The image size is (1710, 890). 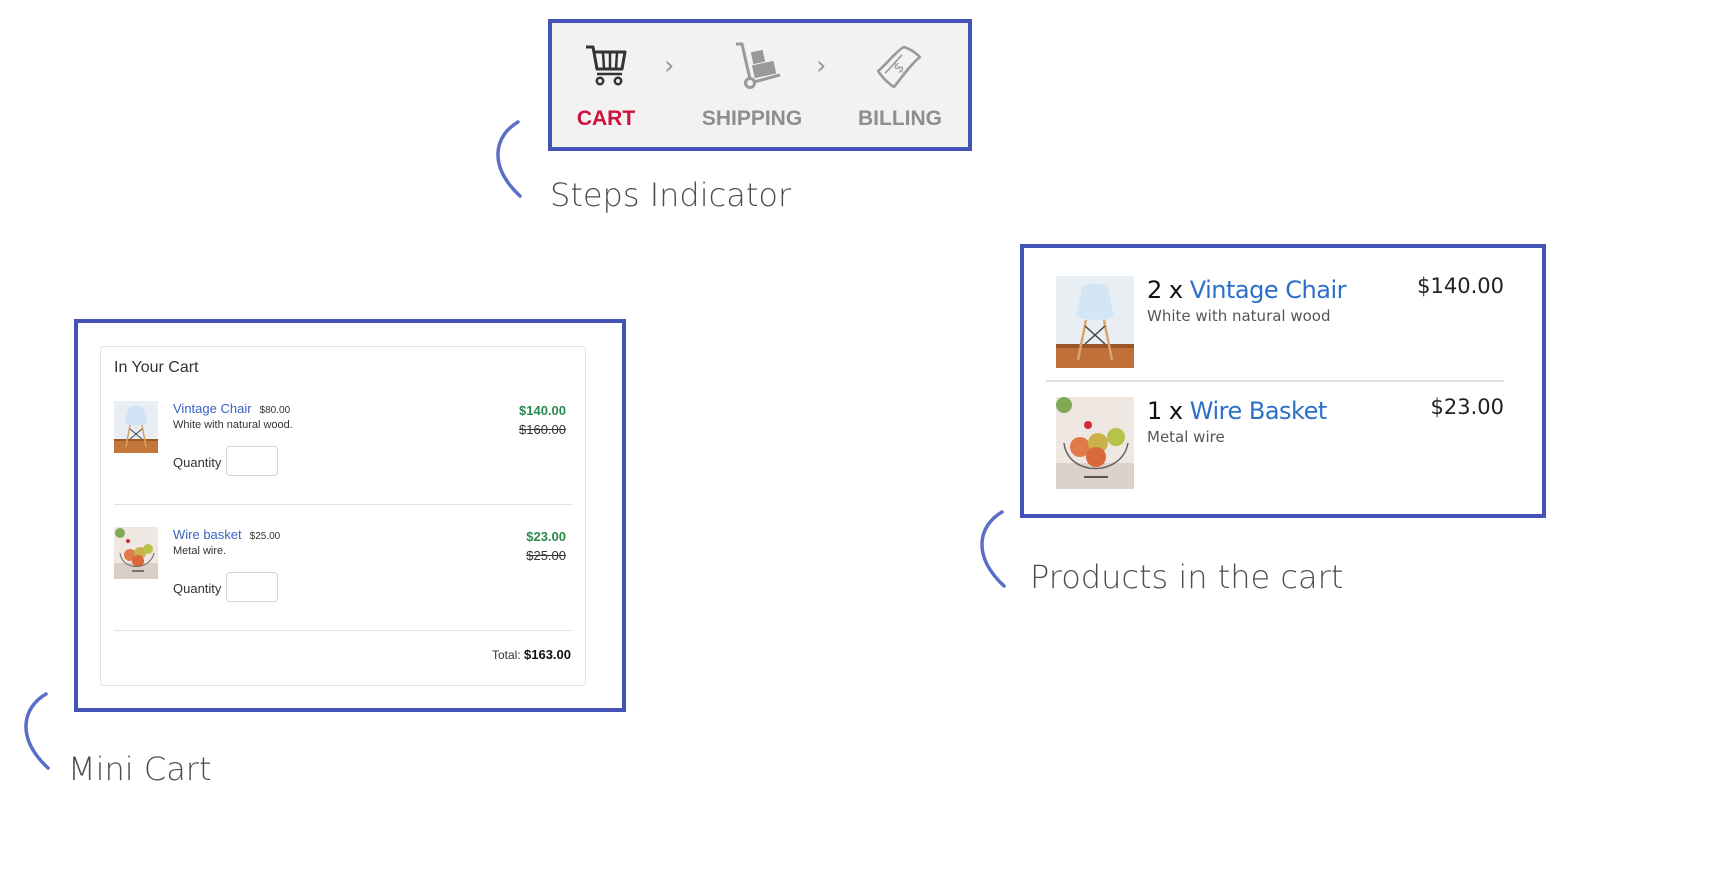 I want to click on callout-mini-cart: Mini Cart, so click(x=140, y=769).